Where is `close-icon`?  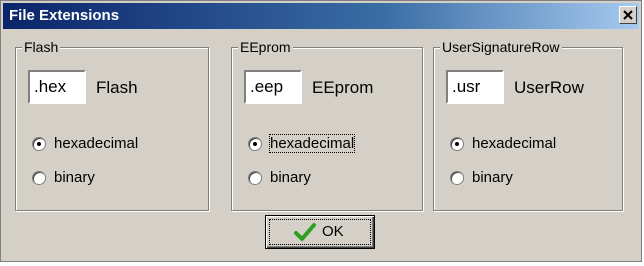
close-icon is located at coordinates (628, 15).